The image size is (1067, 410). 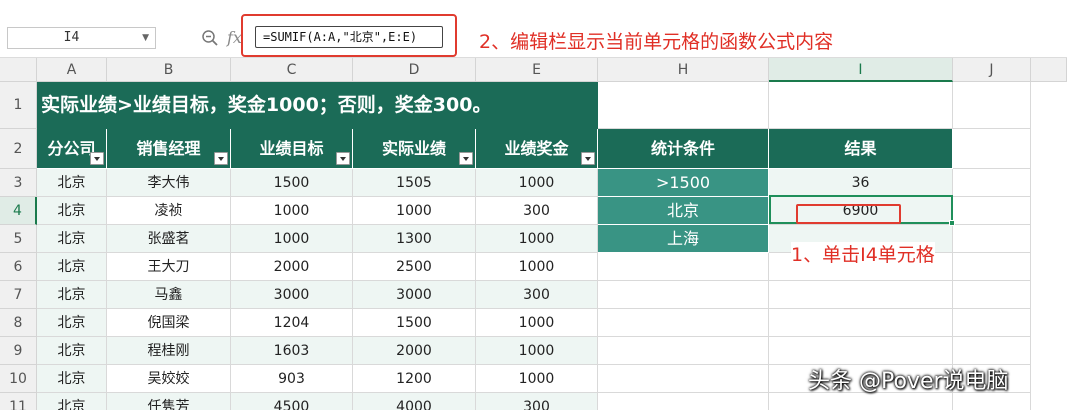 I want to click on row-header: 8, so click(x=18, y=323).